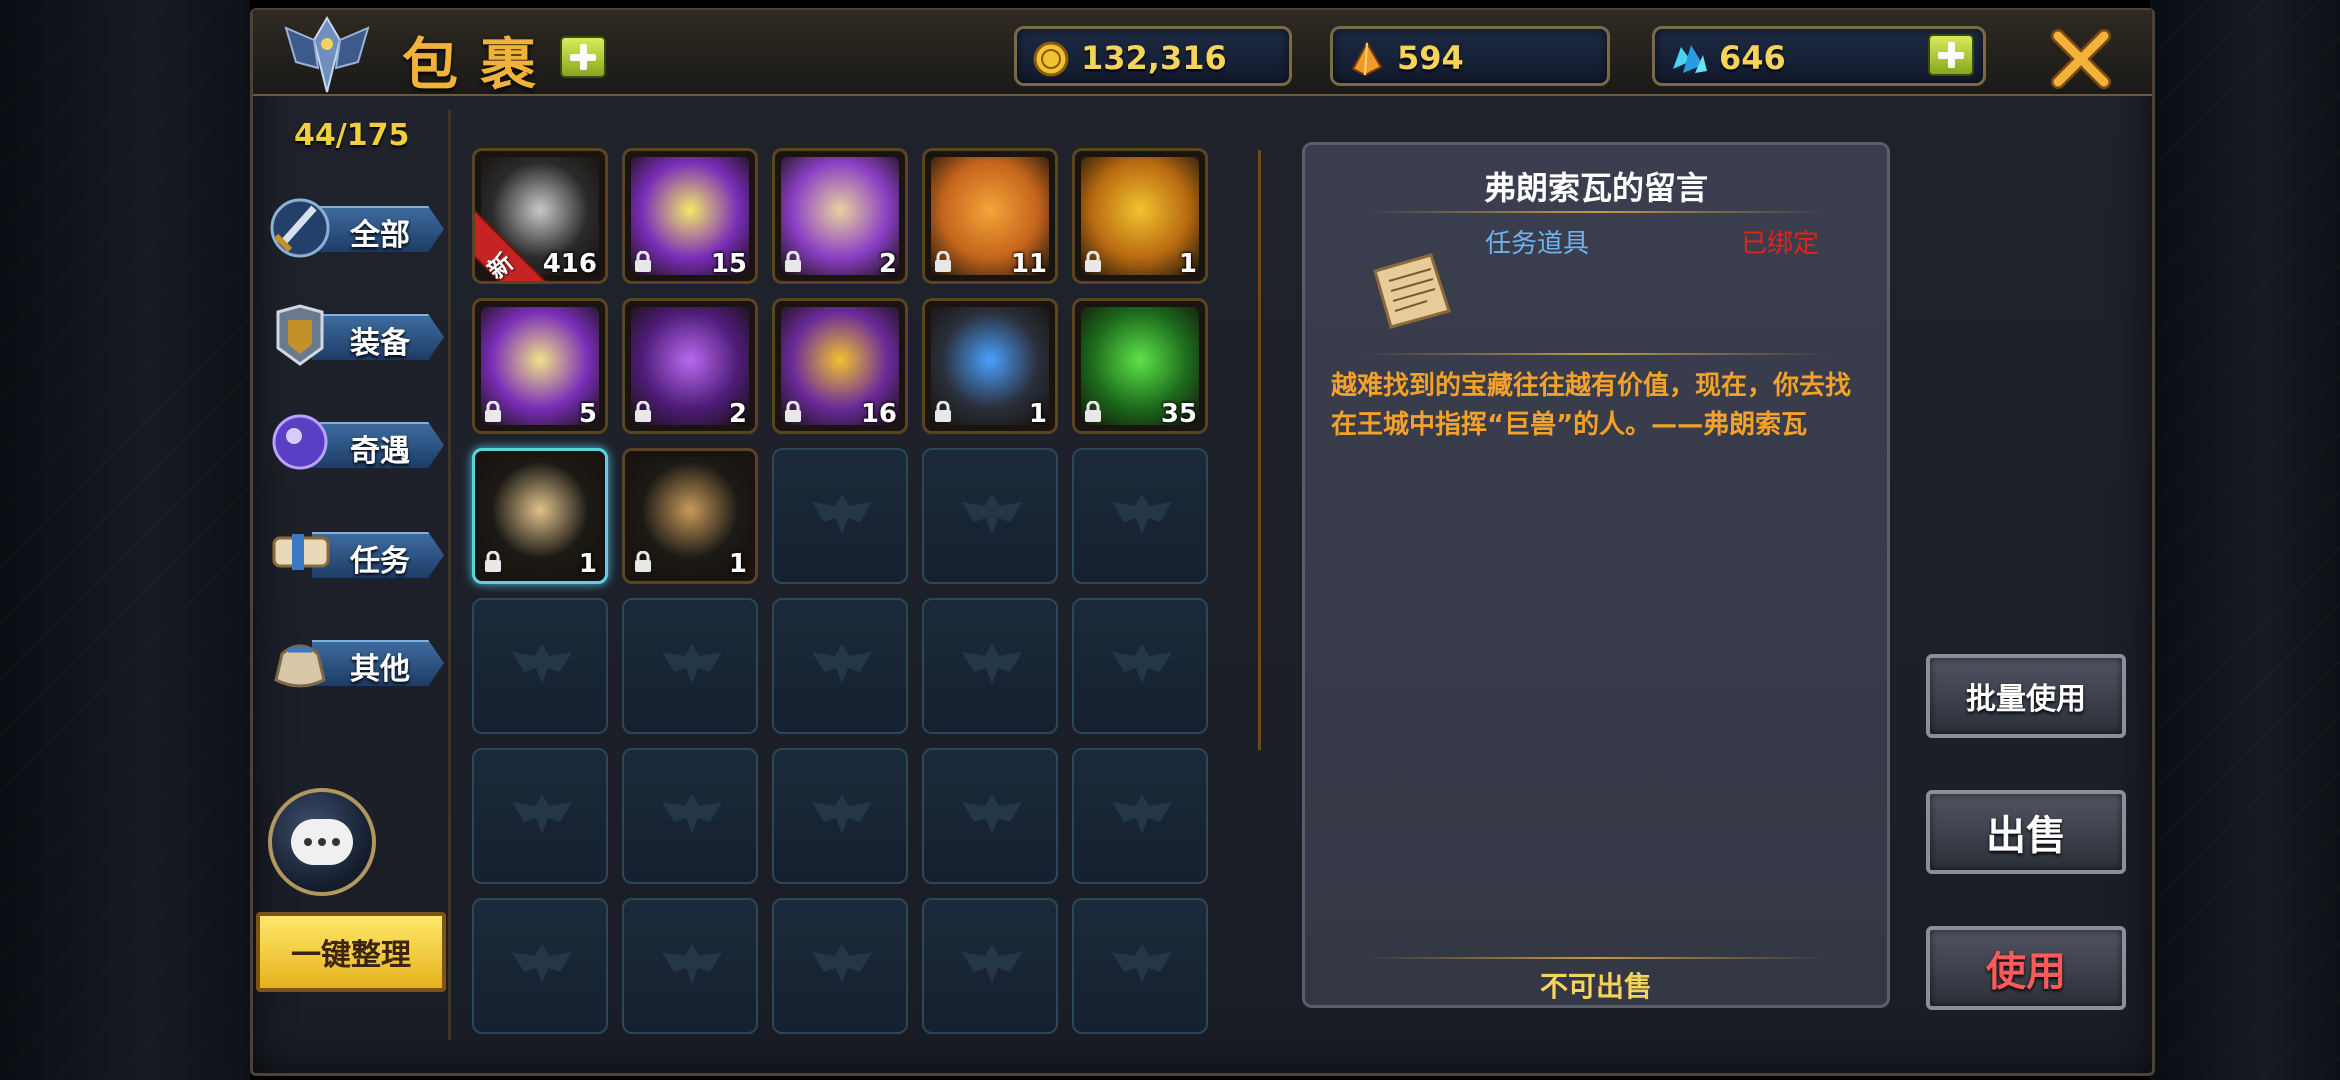 The width and height of the screenshot is (2340, 1080). I want to click on sell-label: 出售, so click(2026, 836).